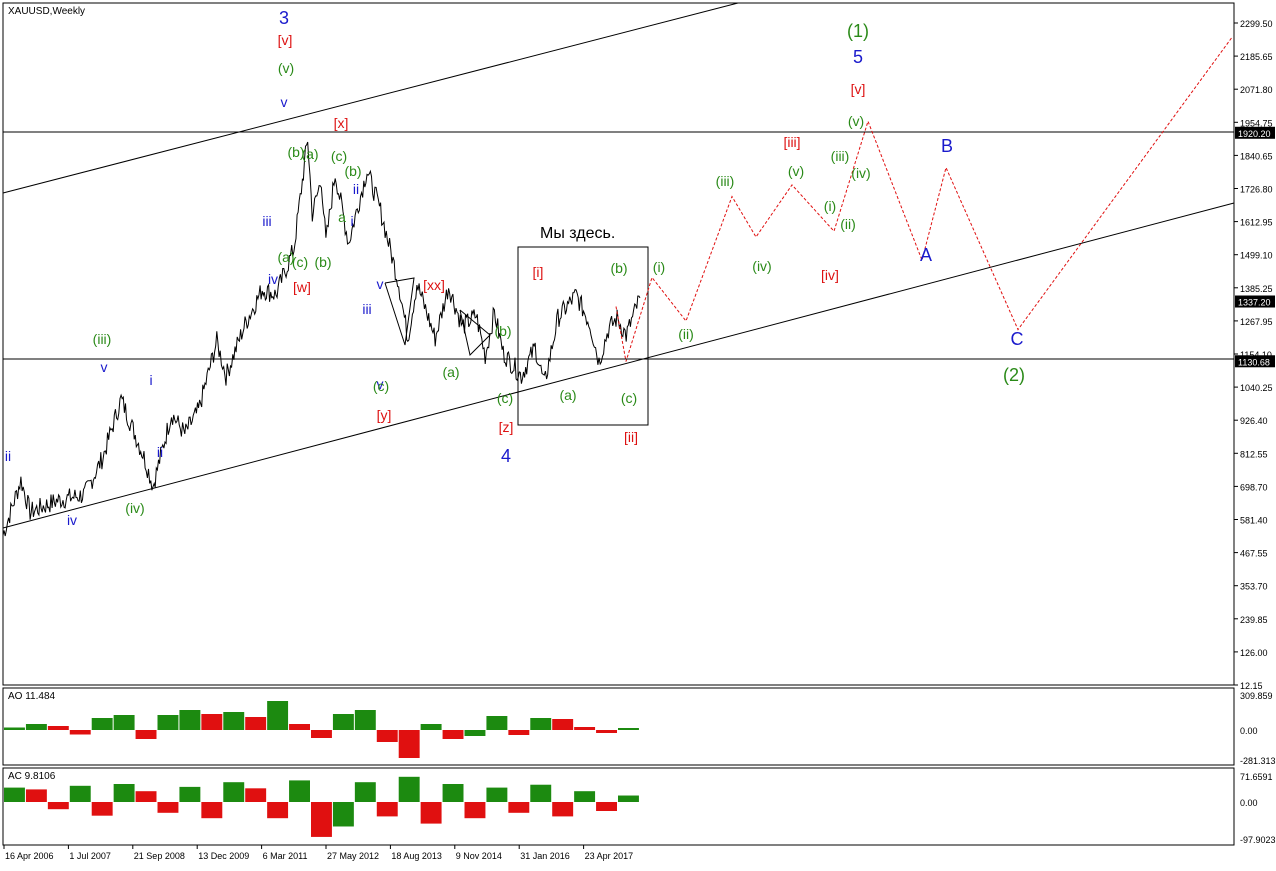 The width and height of the screenshot is (1276, 871). I want to click on wave-label: B, so click(947, 146).